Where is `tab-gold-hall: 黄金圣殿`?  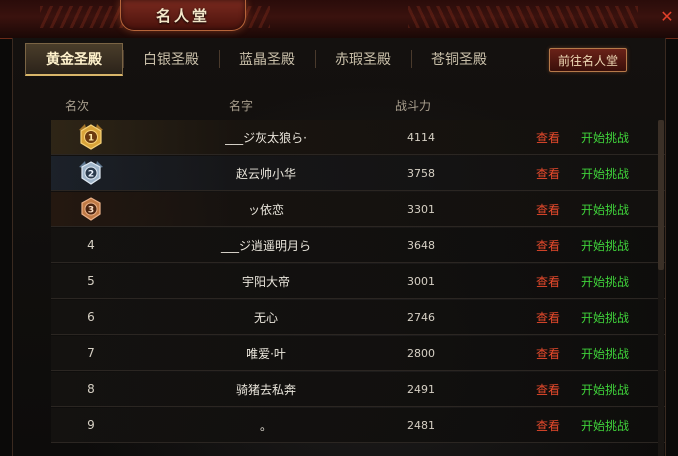 tab-gold-hall: 黄金圣殿 is located at coordinates (74, 59).